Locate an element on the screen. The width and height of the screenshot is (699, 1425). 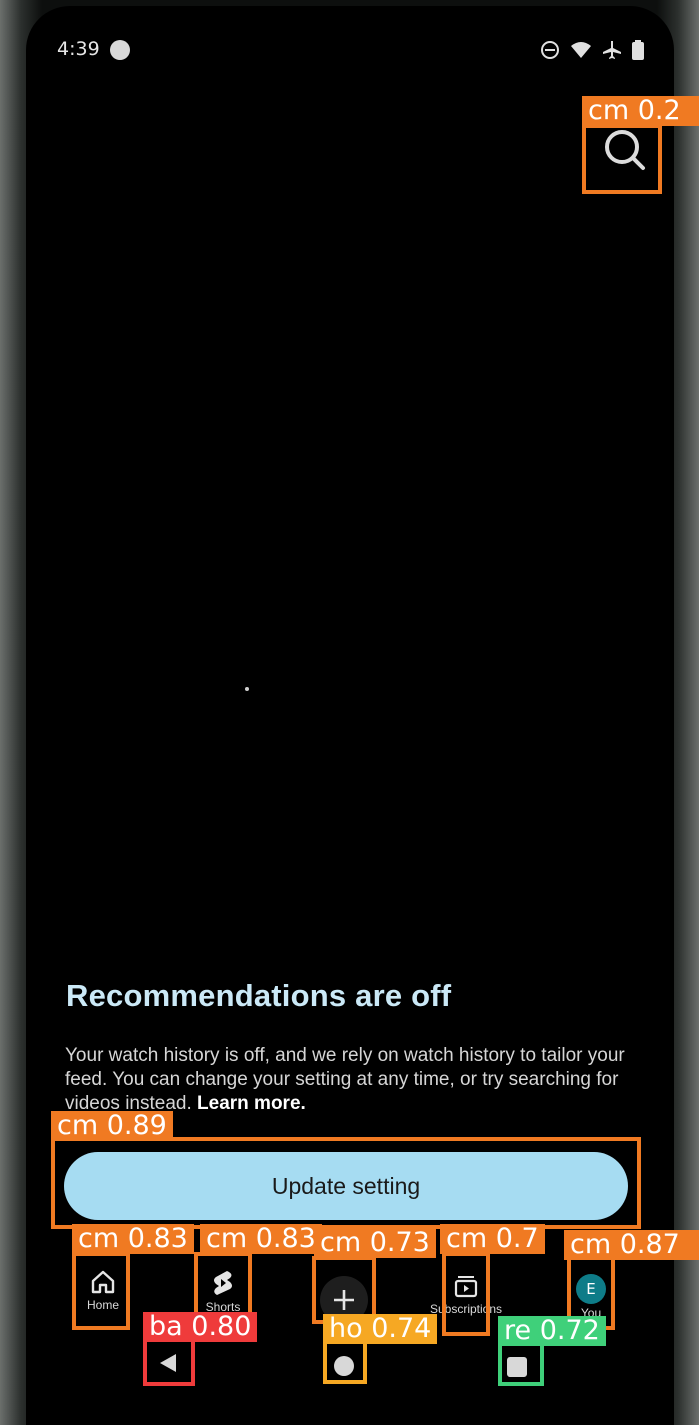
do-not-disturb-icon is located at coordinates (550, 50).